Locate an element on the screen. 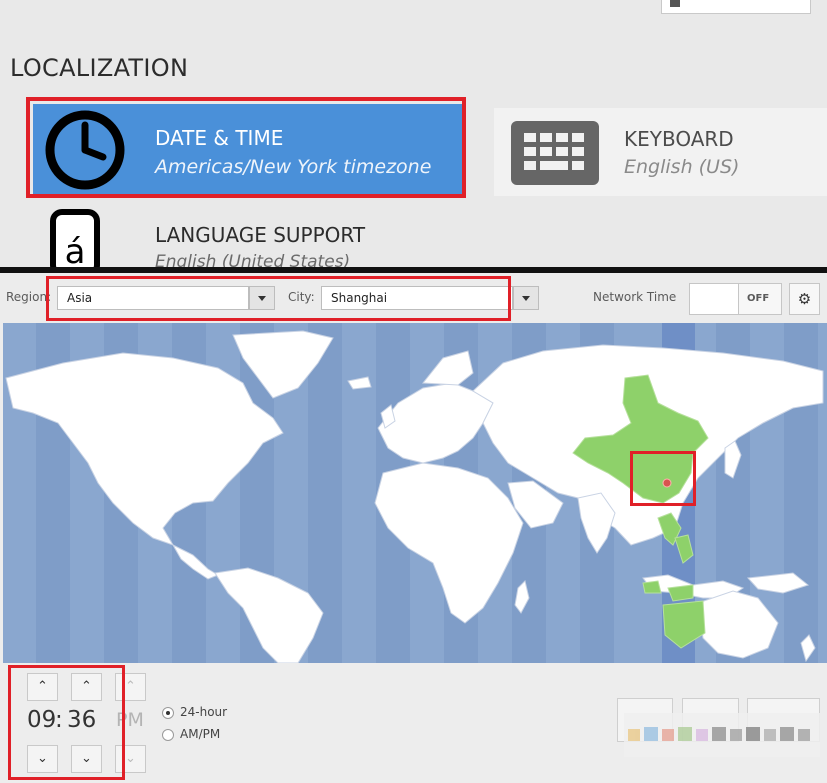  24-hour-radio is located at coordinates (168, 713).